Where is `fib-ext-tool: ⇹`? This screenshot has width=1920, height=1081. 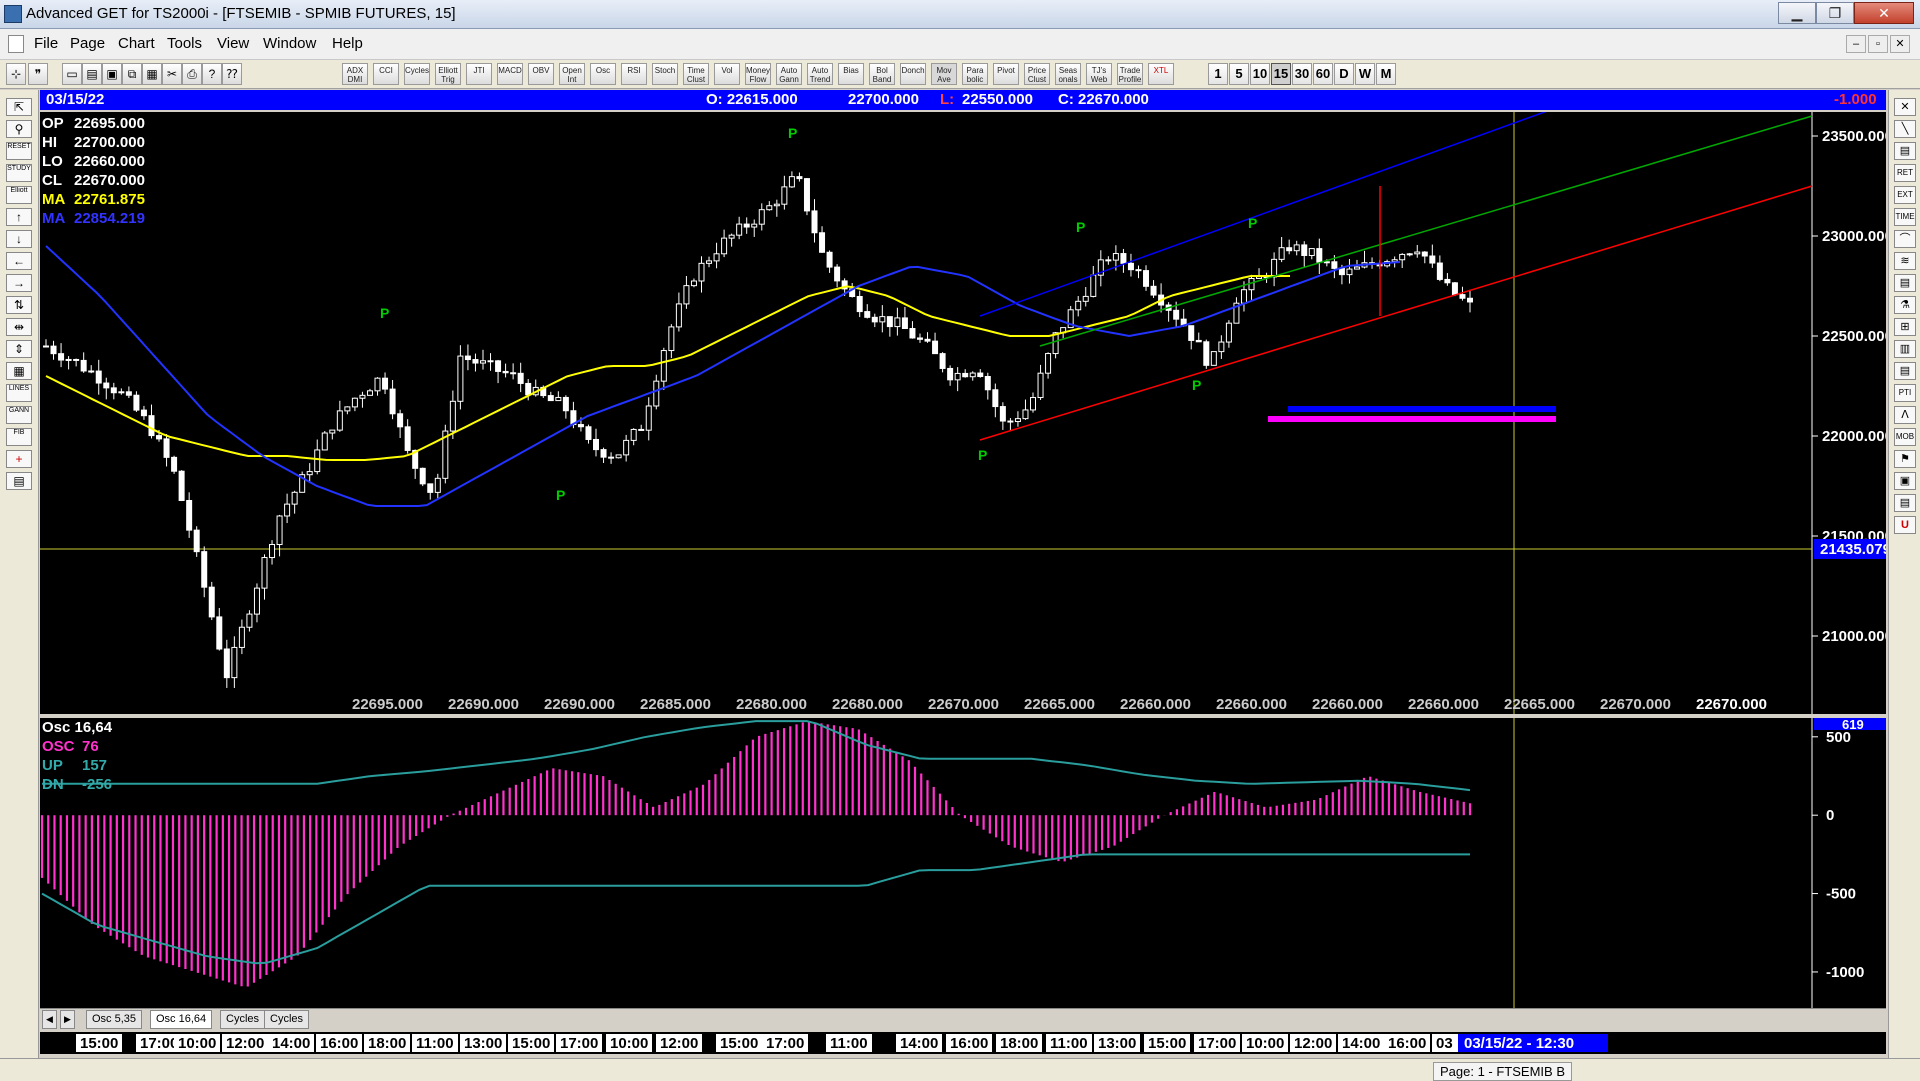 fib-ext-tool: ⇹ is located at coordinates (19, 327).